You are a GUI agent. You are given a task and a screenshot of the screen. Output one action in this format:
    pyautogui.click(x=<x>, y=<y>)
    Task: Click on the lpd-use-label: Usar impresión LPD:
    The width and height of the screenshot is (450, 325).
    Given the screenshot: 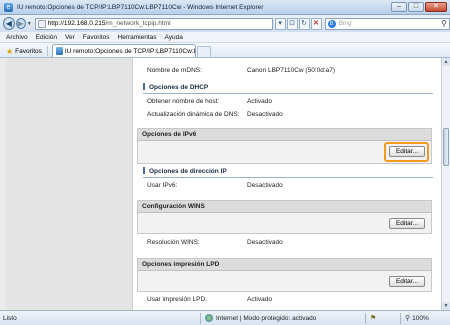 What is the action you would take?
    pyautogui.click(x=177, y=299)
    